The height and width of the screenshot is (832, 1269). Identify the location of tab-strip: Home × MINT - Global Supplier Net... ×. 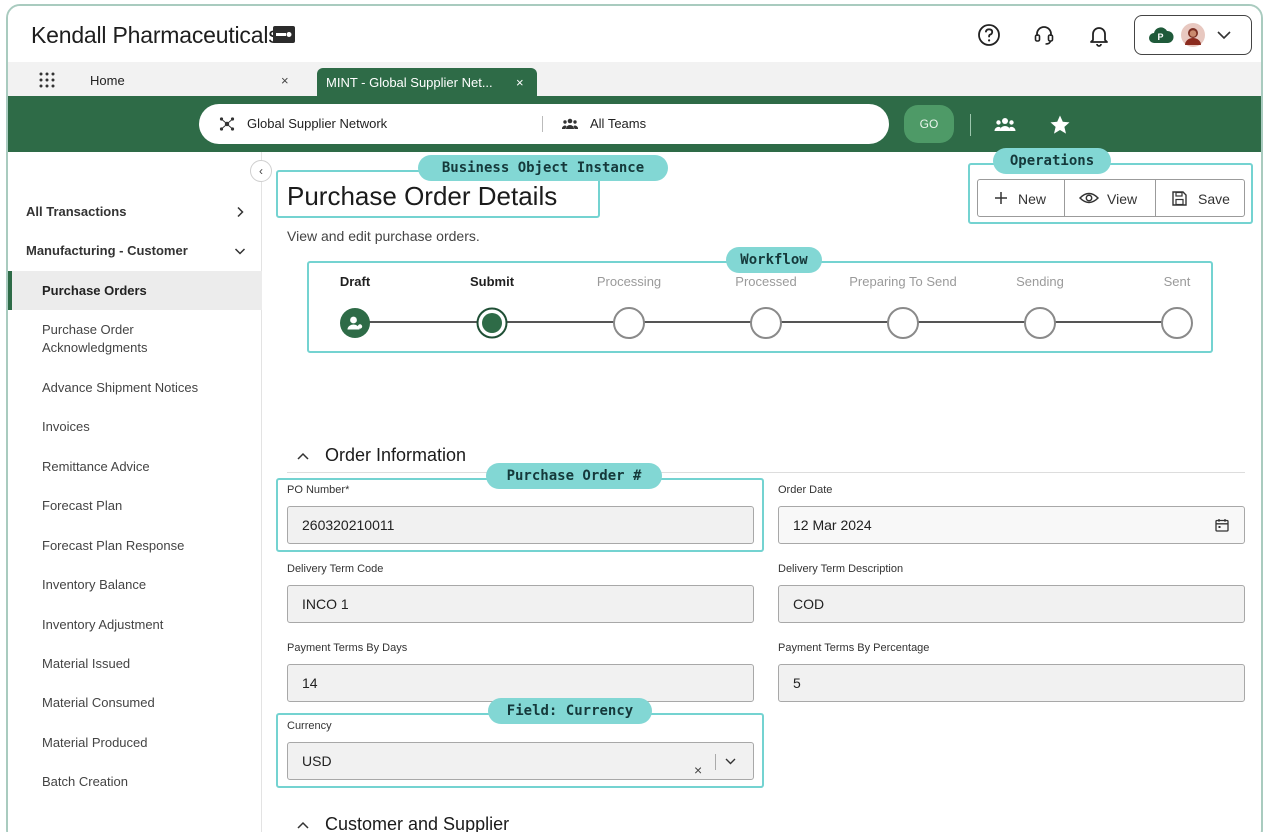
(634, 80).